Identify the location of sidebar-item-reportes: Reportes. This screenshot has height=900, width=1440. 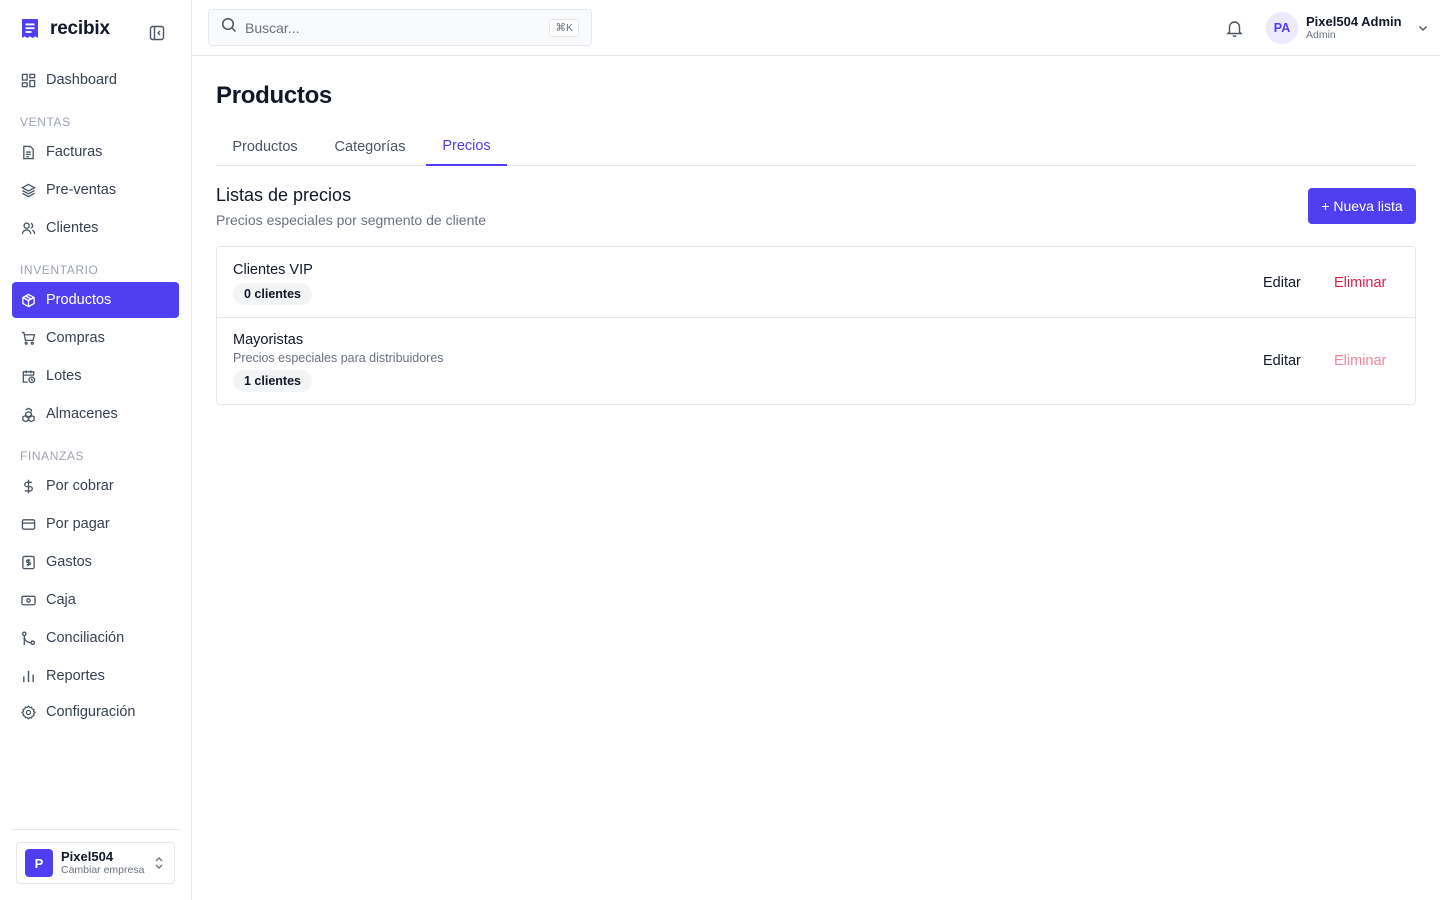
(95, 676).